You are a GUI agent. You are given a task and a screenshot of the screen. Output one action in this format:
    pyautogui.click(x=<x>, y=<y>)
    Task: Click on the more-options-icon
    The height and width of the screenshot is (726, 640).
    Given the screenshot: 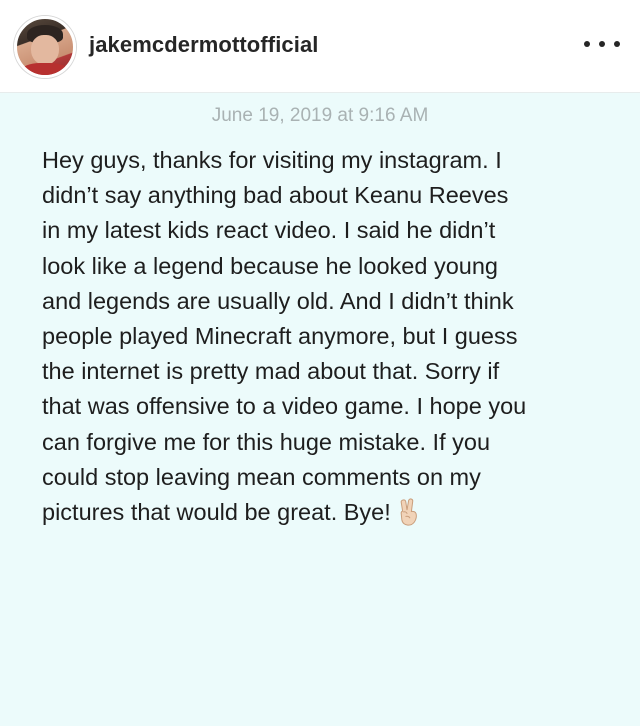 What is the action you would take?
    pyautogui.click(x=602, y=44)
    